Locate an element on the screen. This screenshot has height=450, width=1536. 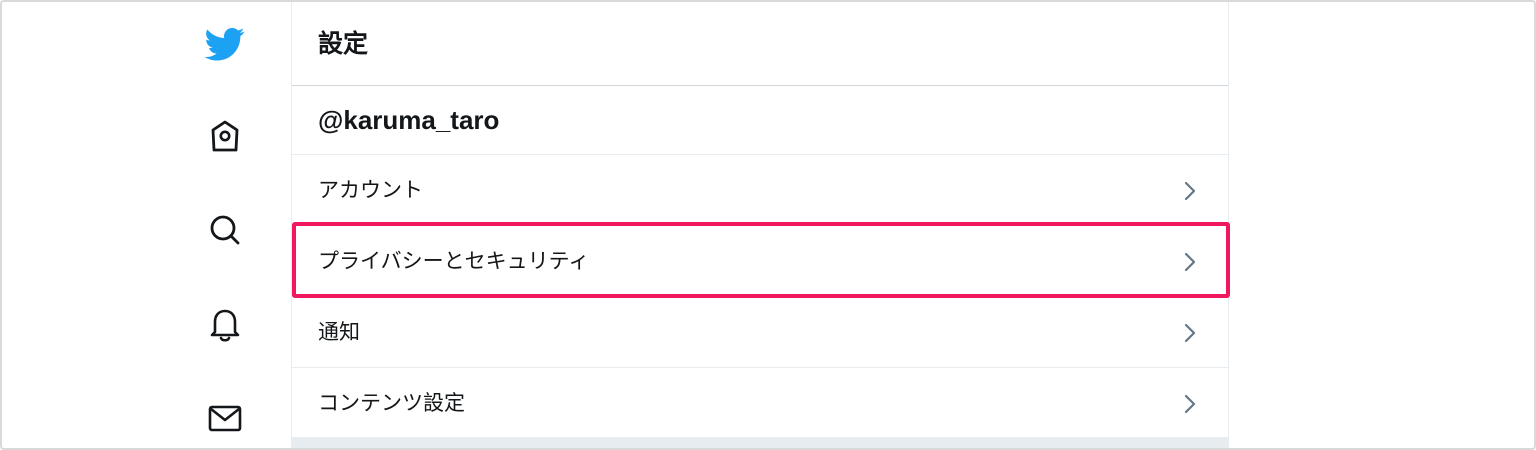
page-title: 設定 is located at coordinates (343, 43).